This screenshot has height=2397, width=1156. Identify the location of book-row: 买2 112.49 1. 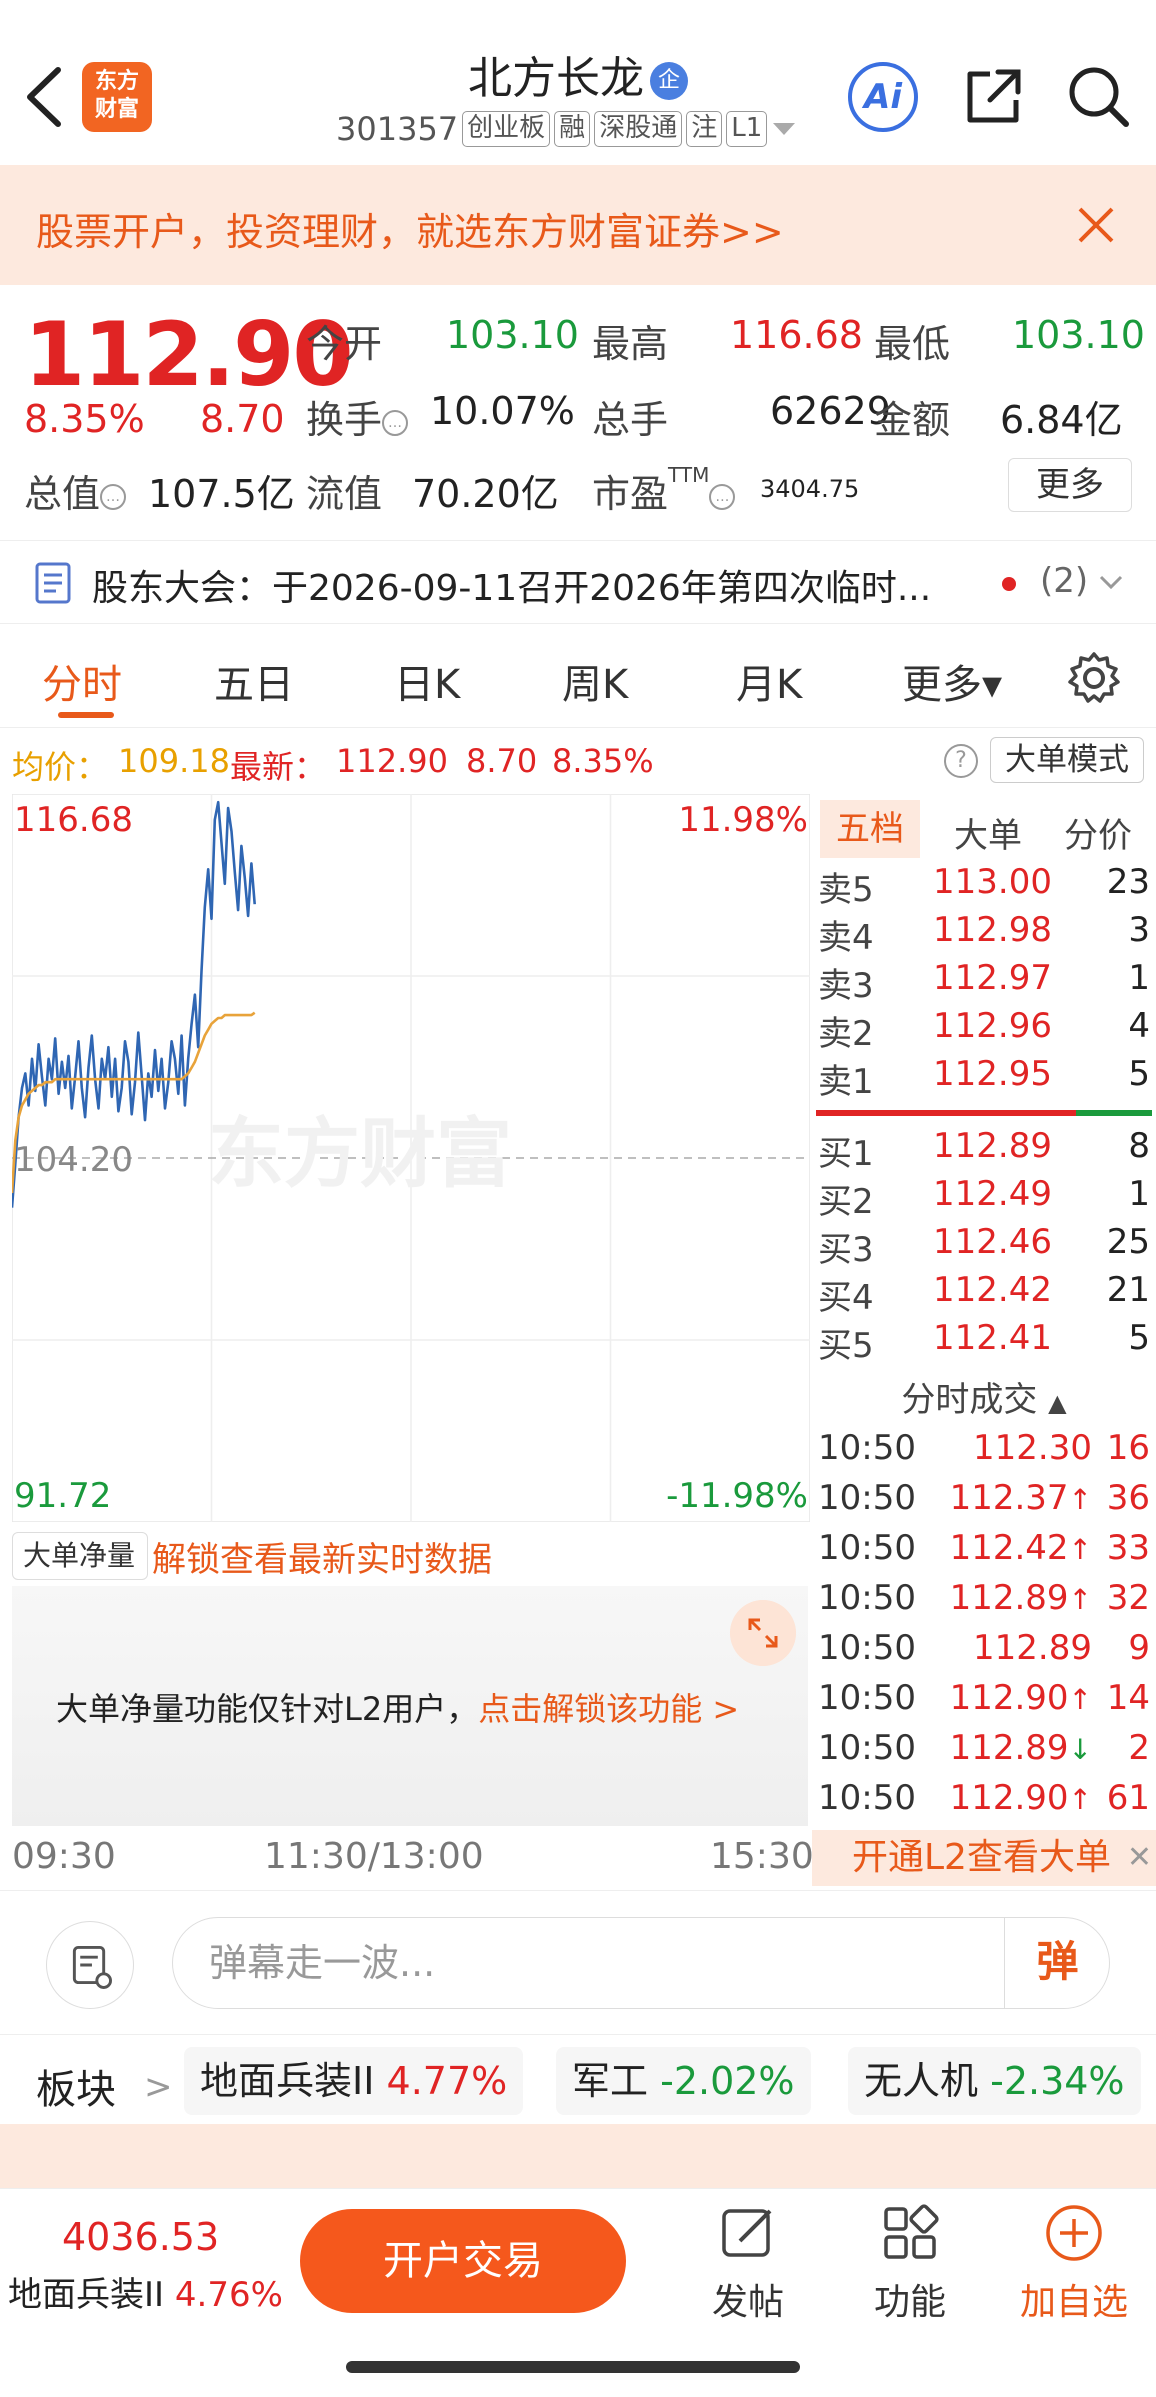
(984, 1198).